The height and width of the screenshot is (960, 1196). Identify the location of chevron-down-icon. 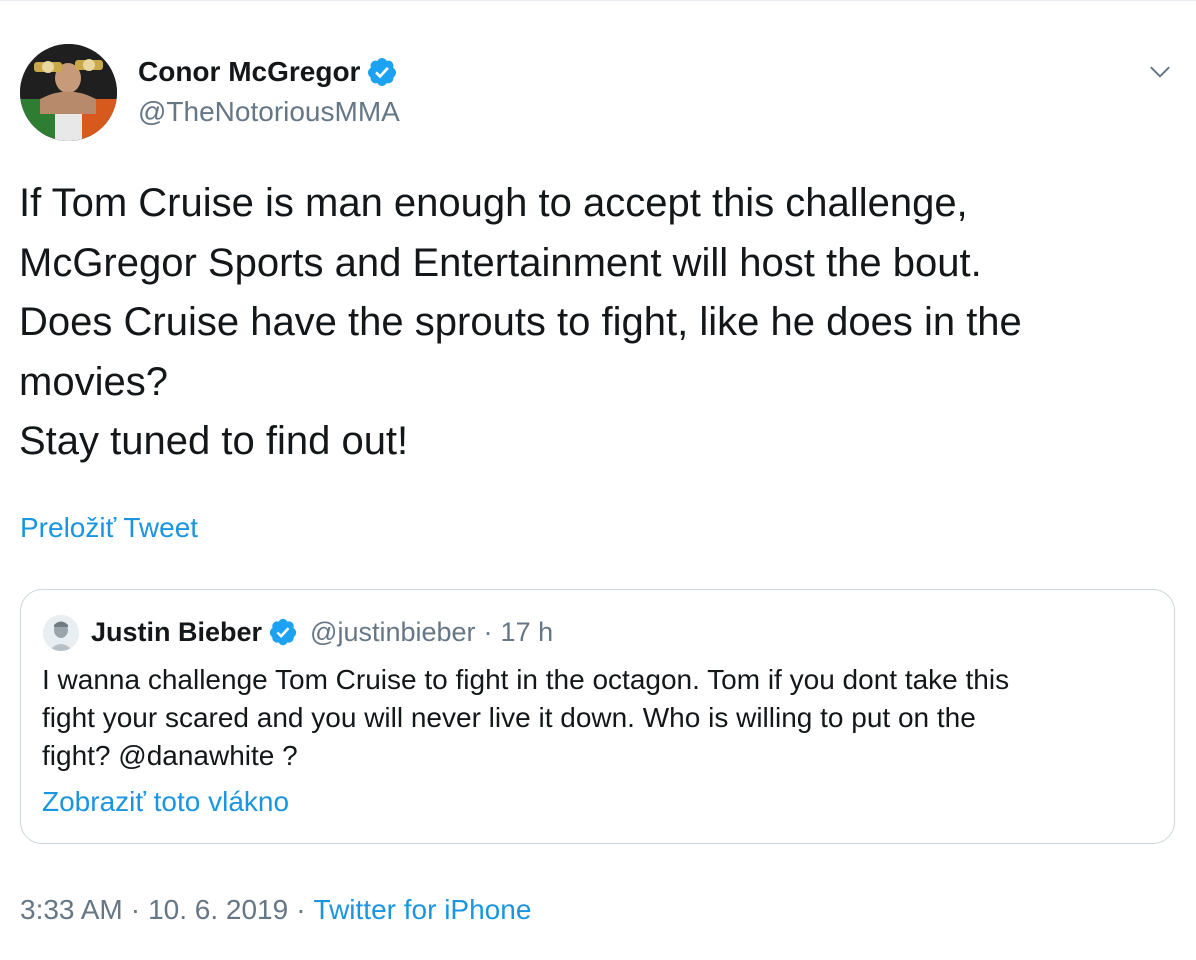
(1160, 72).